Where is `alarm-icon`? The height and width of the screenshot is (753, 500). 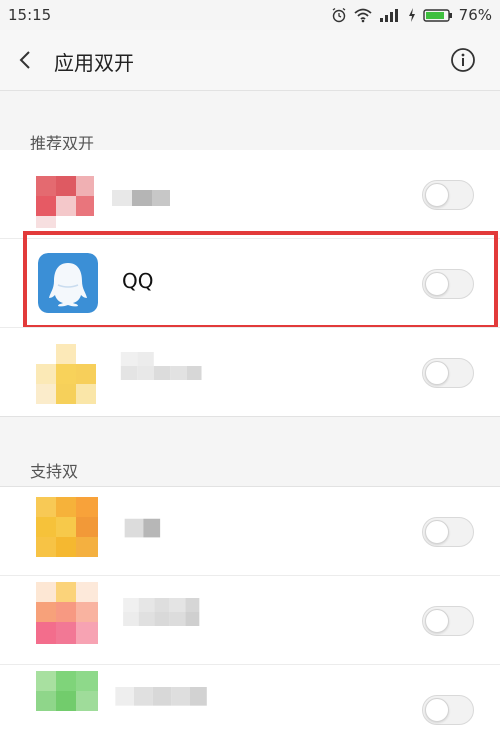
alarm-icon is located at coordinates (339, 15).